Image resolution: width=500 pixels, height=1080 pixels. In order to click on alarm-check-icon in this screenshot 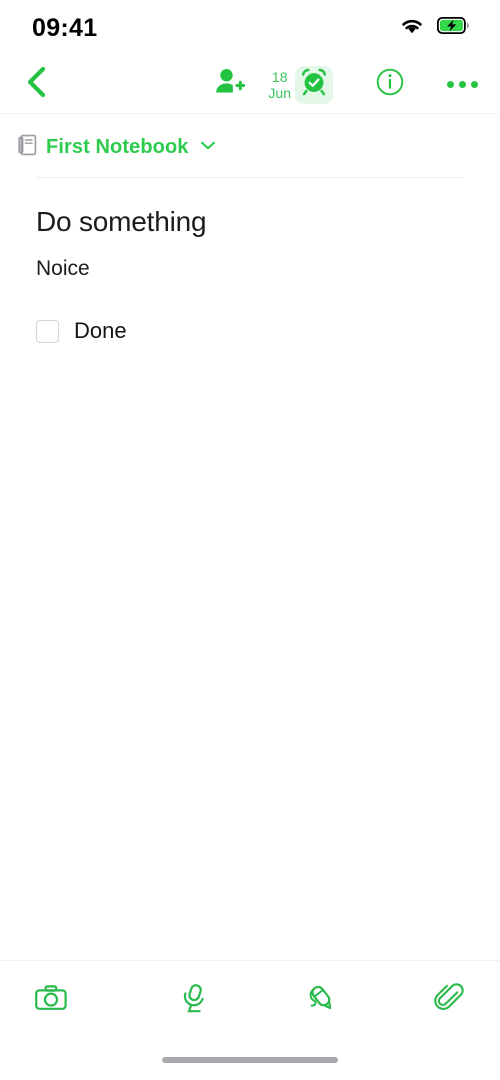, I will do `click(314, 84)`.